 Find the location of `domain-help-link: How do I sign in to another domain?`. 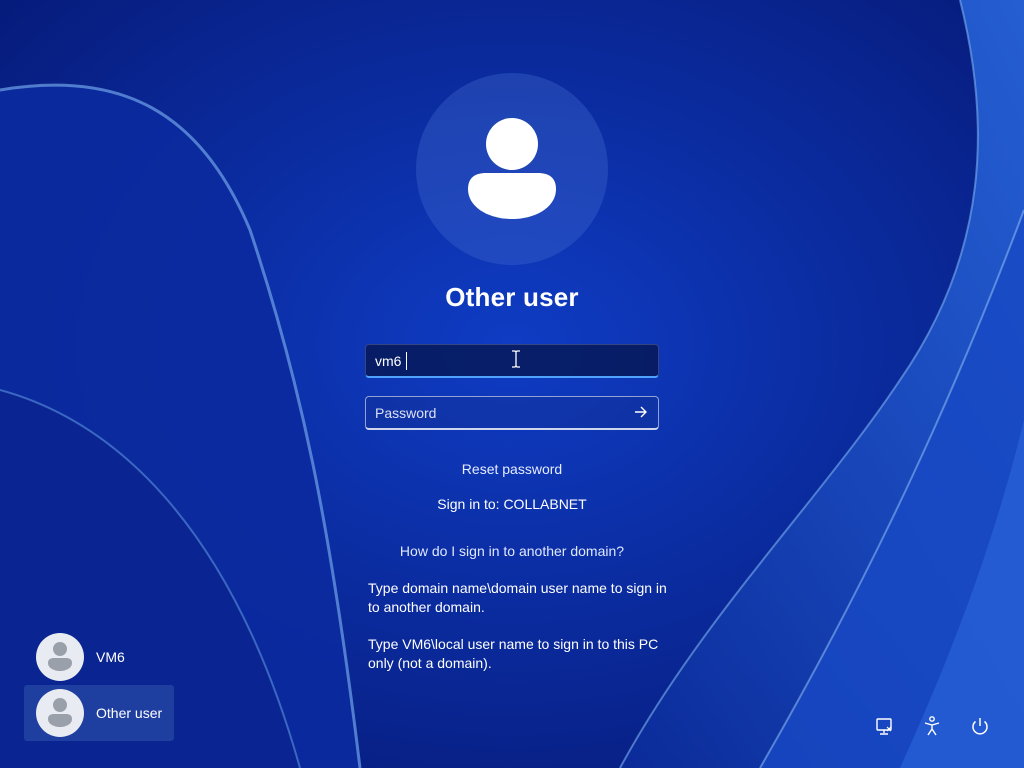

domain-help-link: How do I sign in to another domain? is located at coordinates (512, 551).